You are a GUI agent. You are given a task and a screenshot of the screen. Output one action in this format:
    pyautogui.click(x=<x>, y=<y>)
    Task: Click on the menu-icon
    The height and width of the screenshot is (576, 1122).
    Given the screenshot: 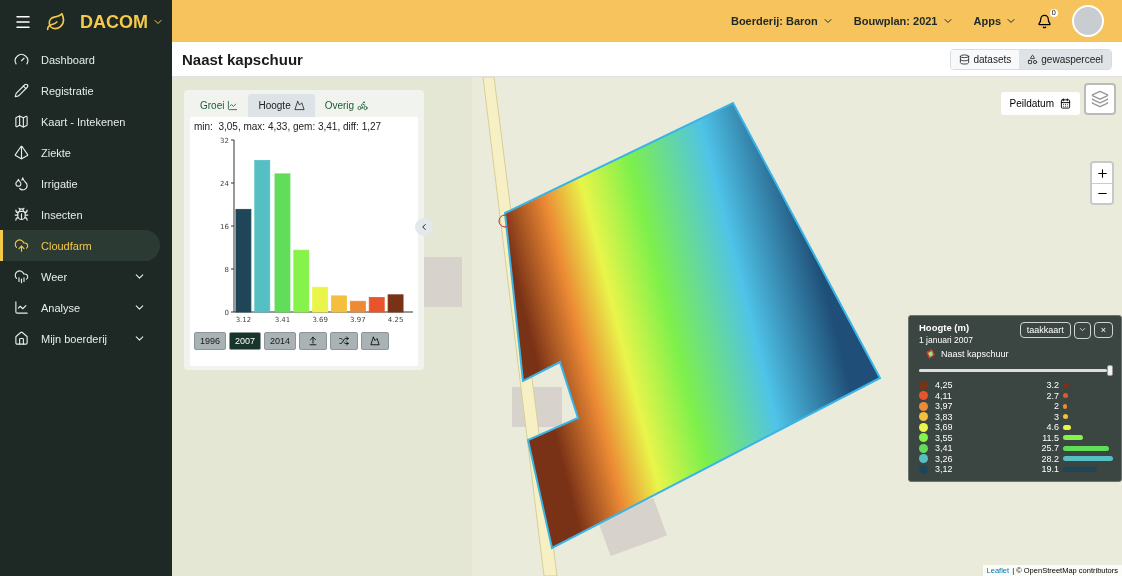 What is the action you would take?
    pyautogui.click(x=23, y=22)
    